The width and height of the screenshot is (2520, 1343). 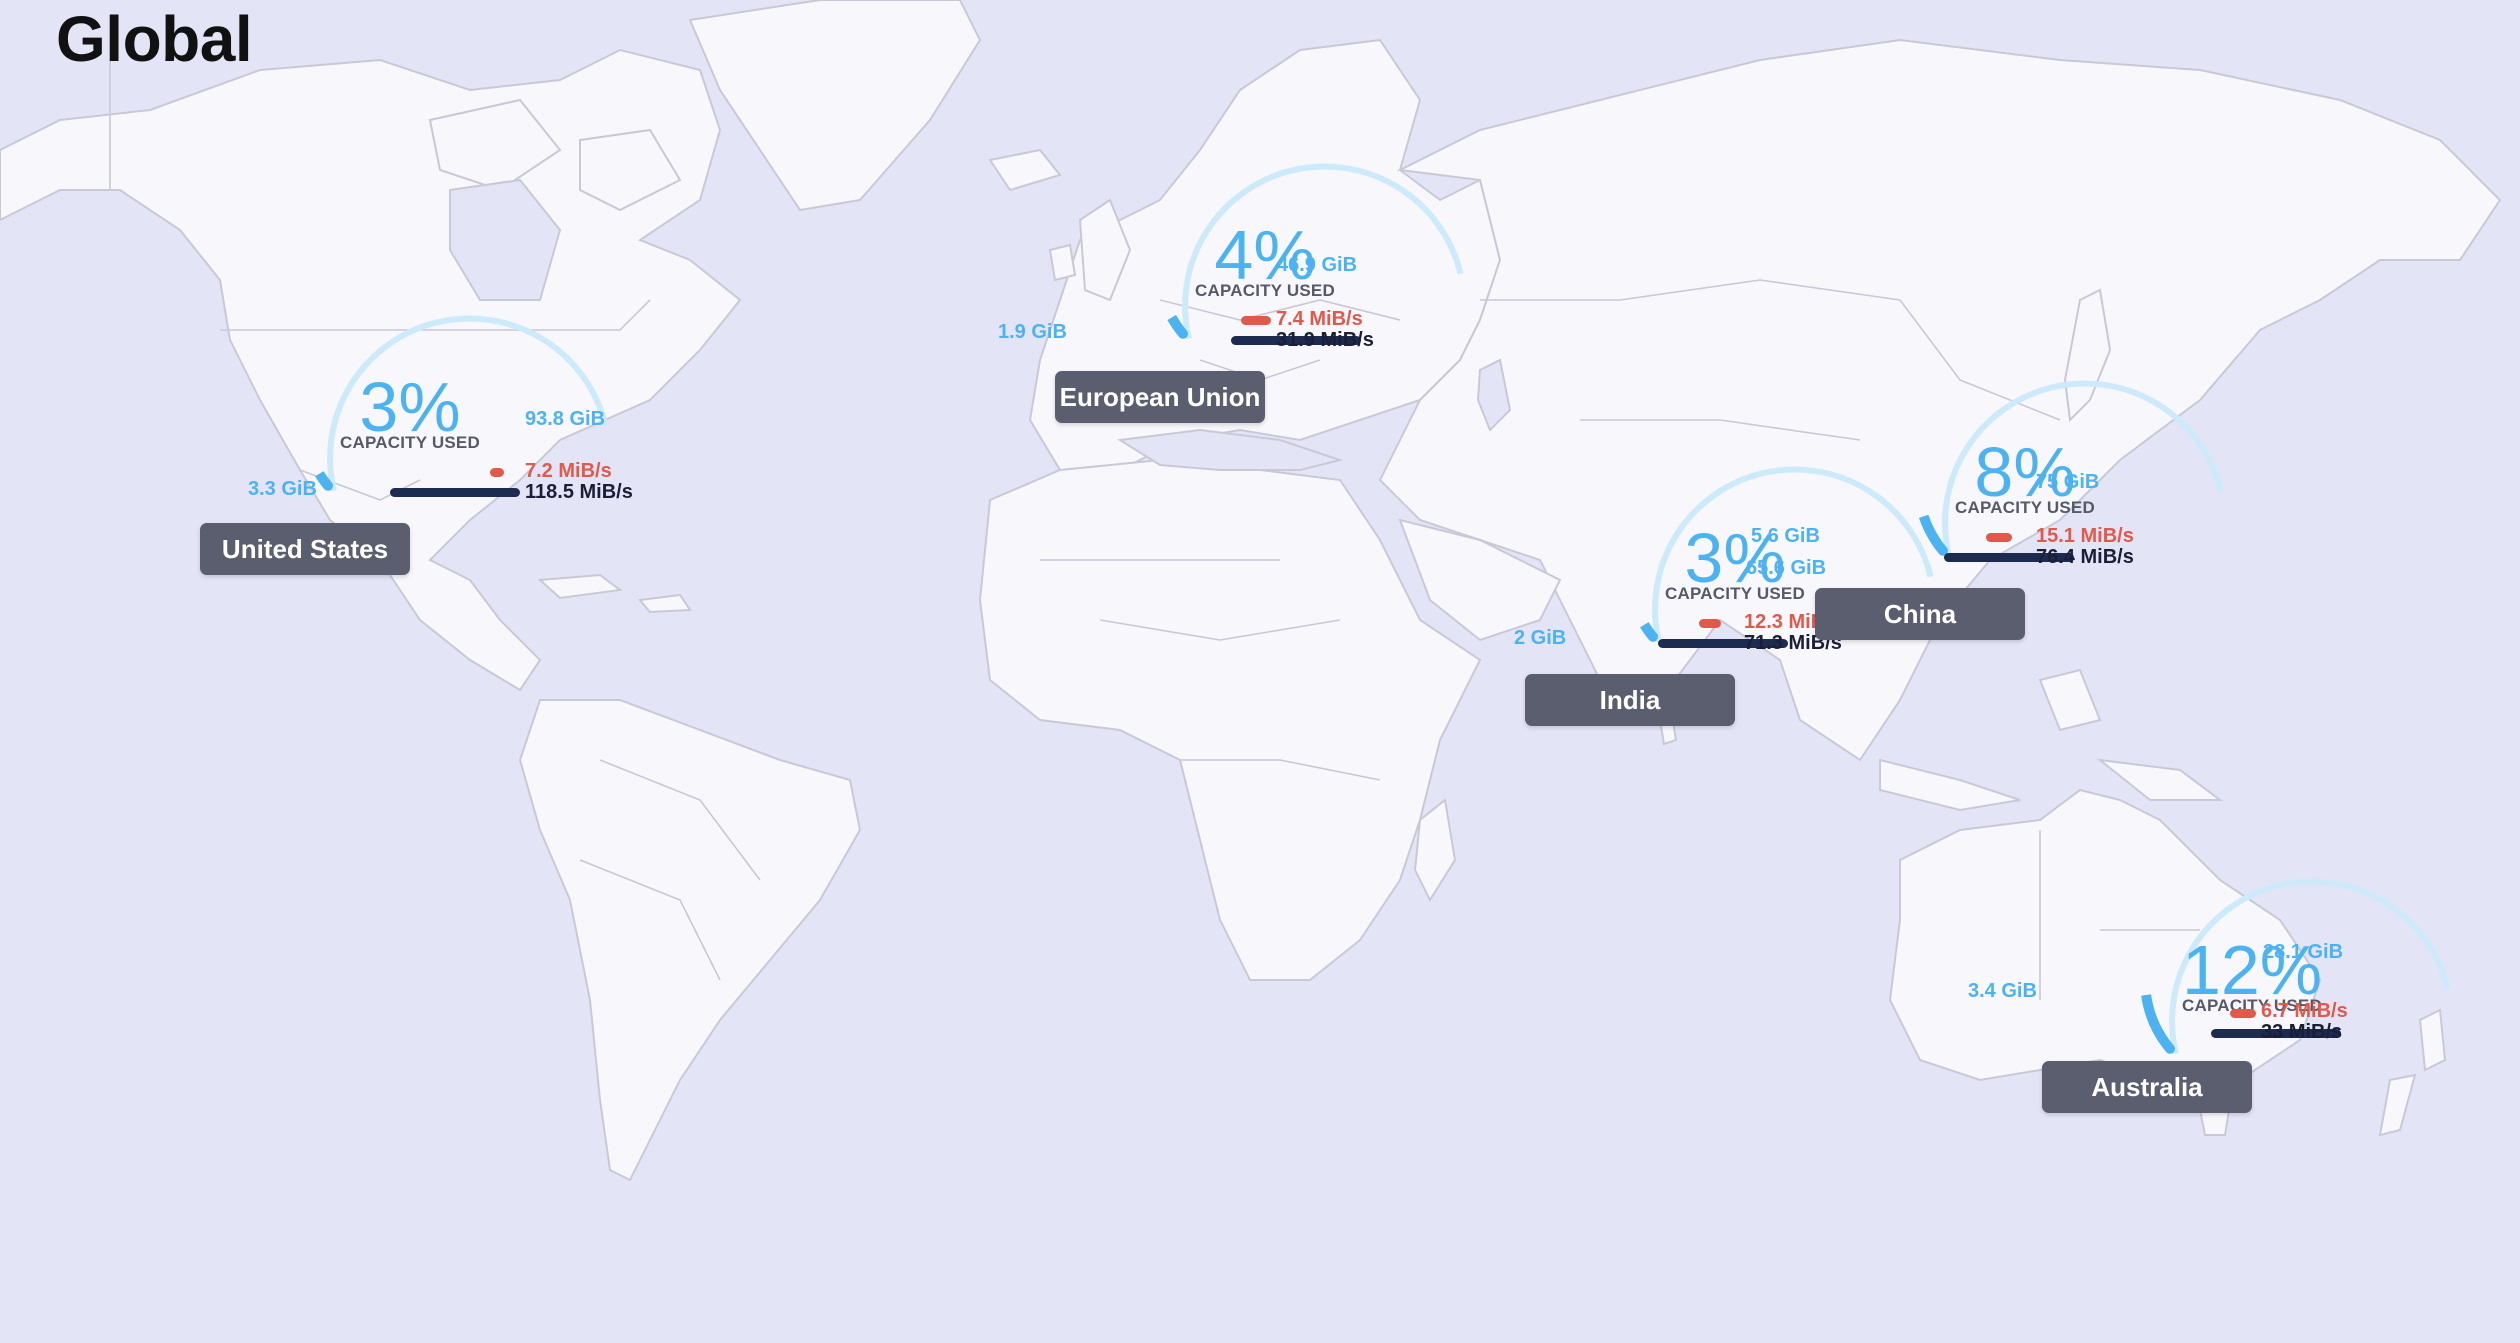 What do you see at coordinates (2085, 536) in the screenshot?
I see `rate-red-value: 15.1 MiB/s` at bounding box center [2085, 536].